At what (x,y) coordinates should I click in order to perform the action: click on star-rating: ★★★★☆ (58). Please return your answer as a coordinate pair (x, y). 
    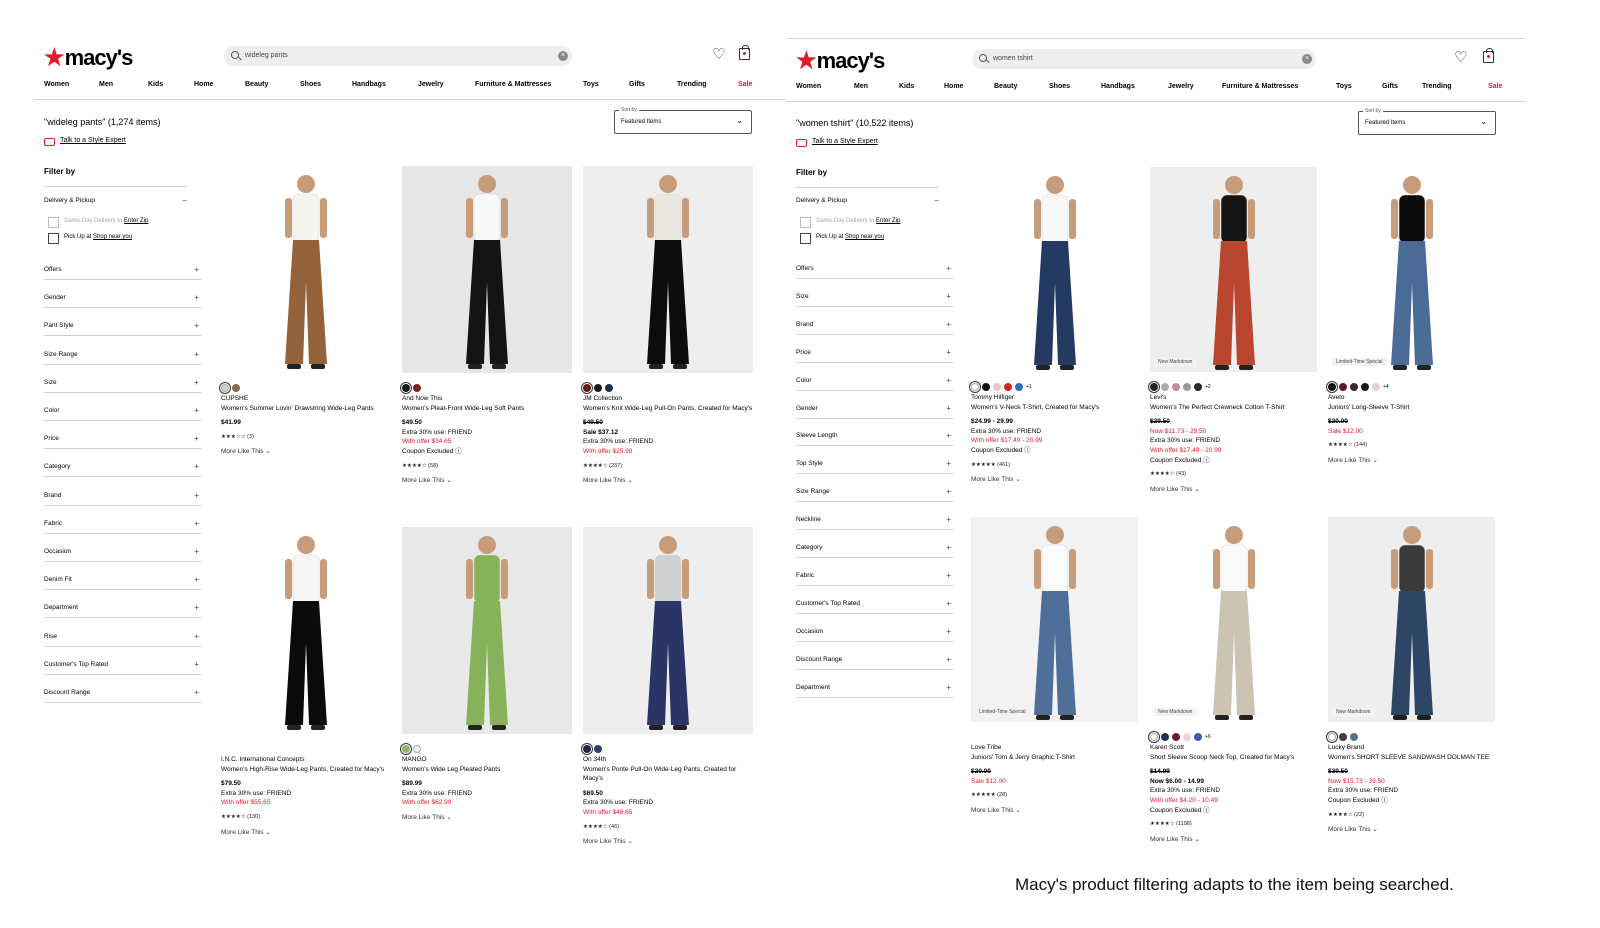
    Looking at the image, I should click on (488, 467).